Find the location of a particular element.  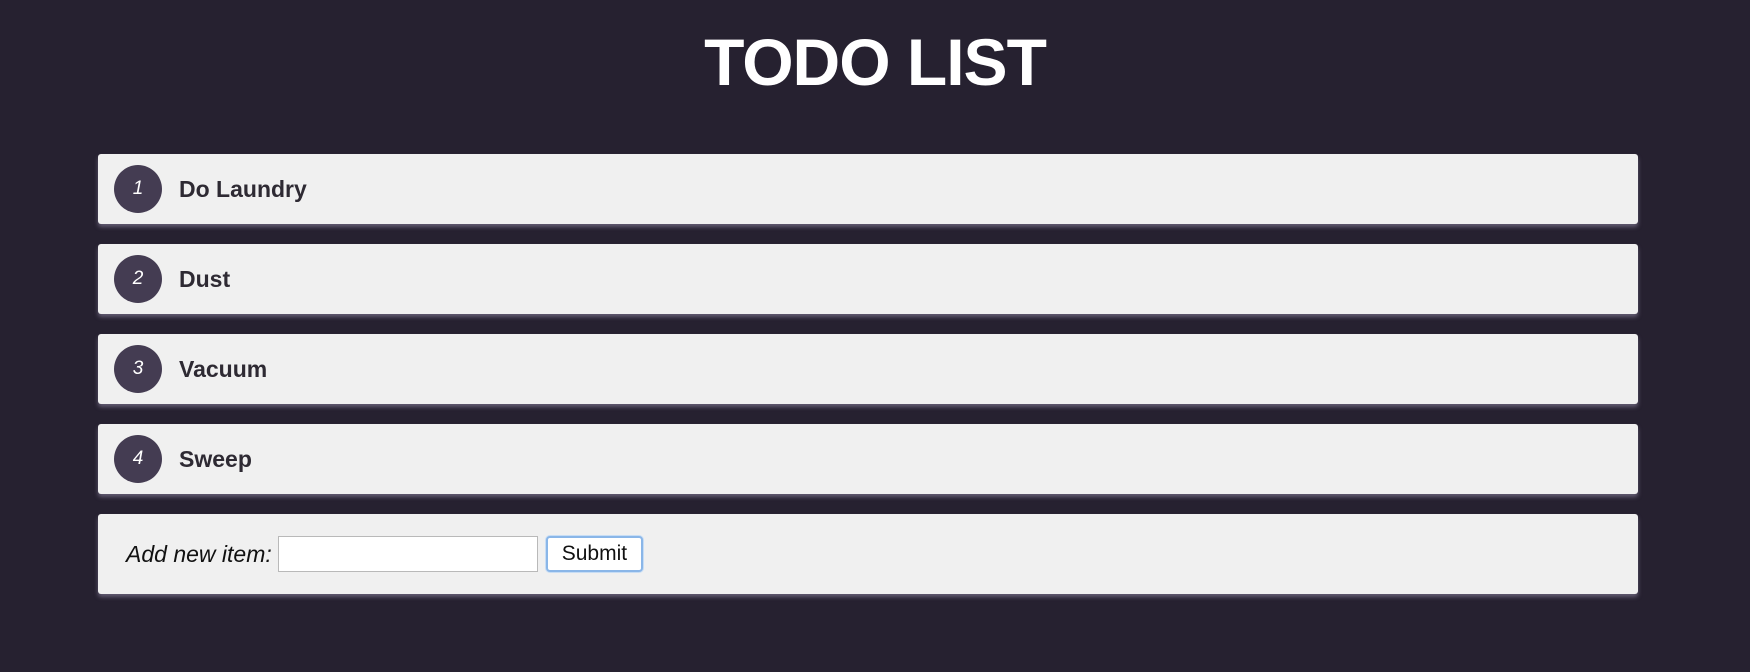

todo-item: 2 Dust is located at coordinates (868, 279).